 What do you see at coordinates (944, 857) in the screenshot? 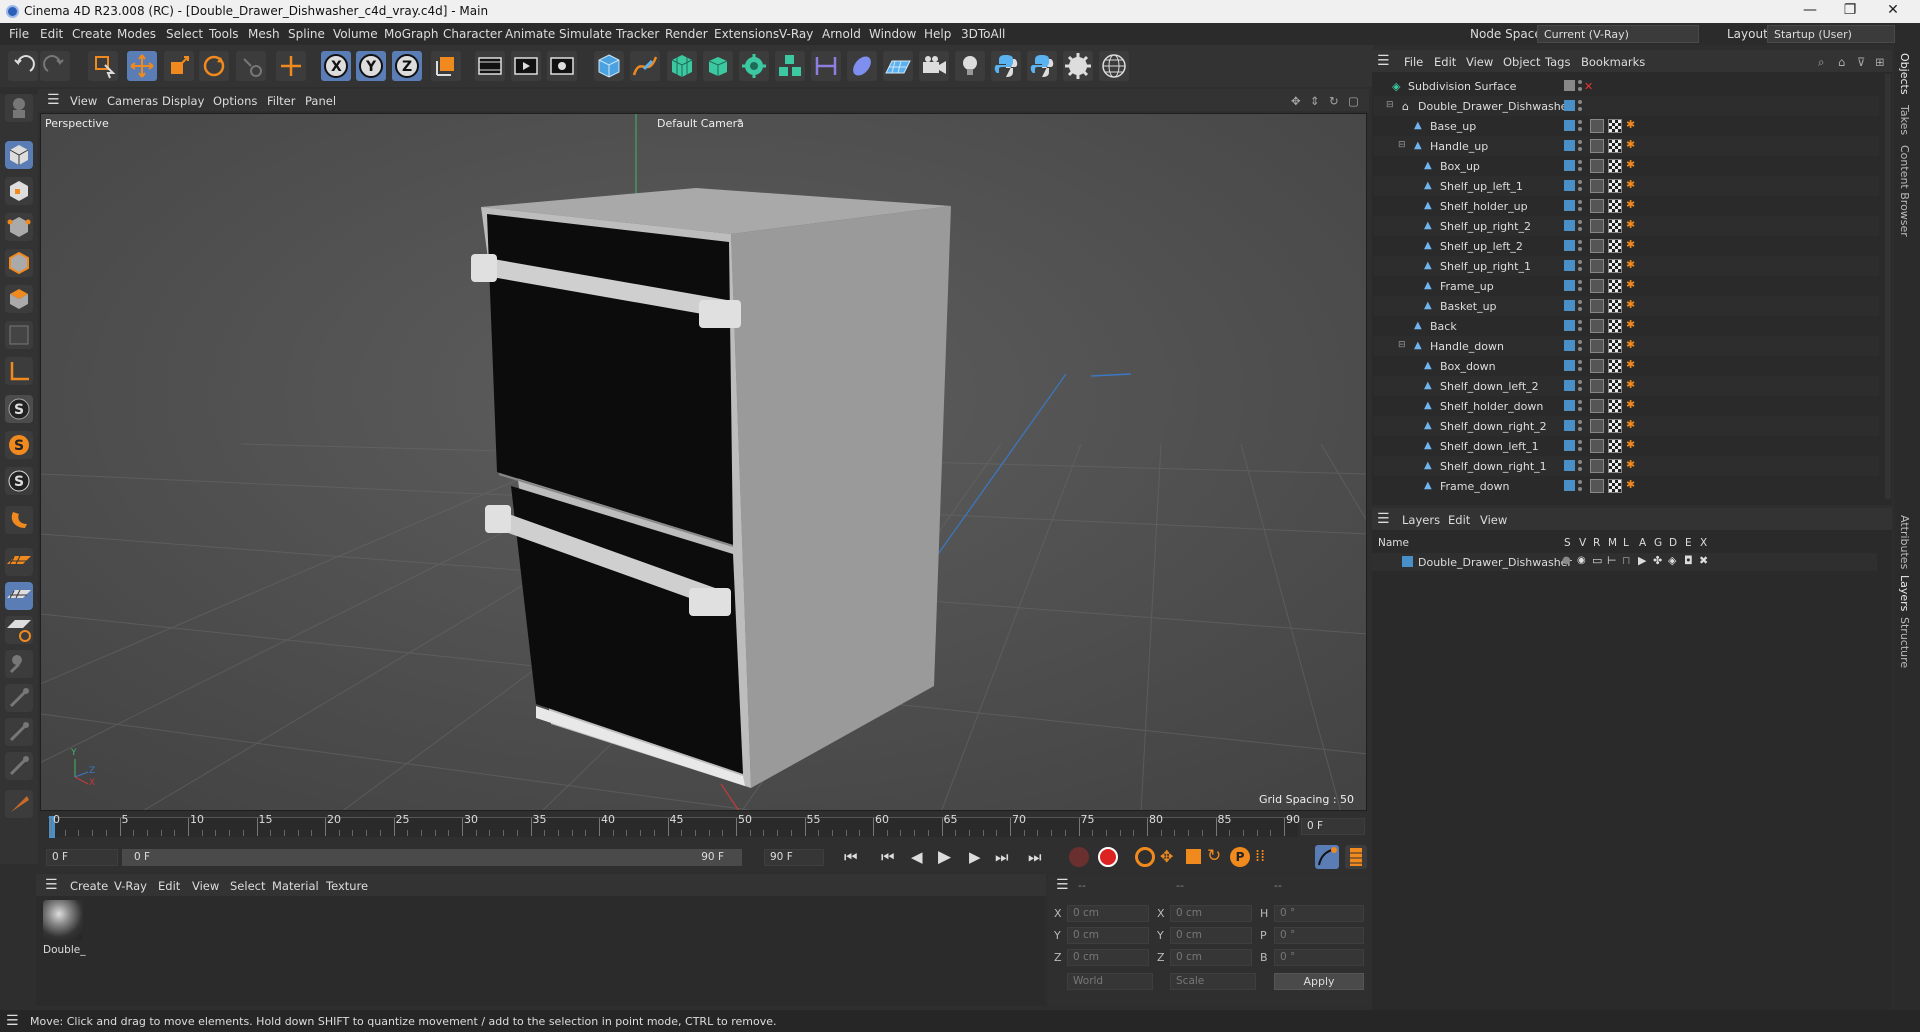
I see `play-icon: ▶` at bounding box center [944, 857].